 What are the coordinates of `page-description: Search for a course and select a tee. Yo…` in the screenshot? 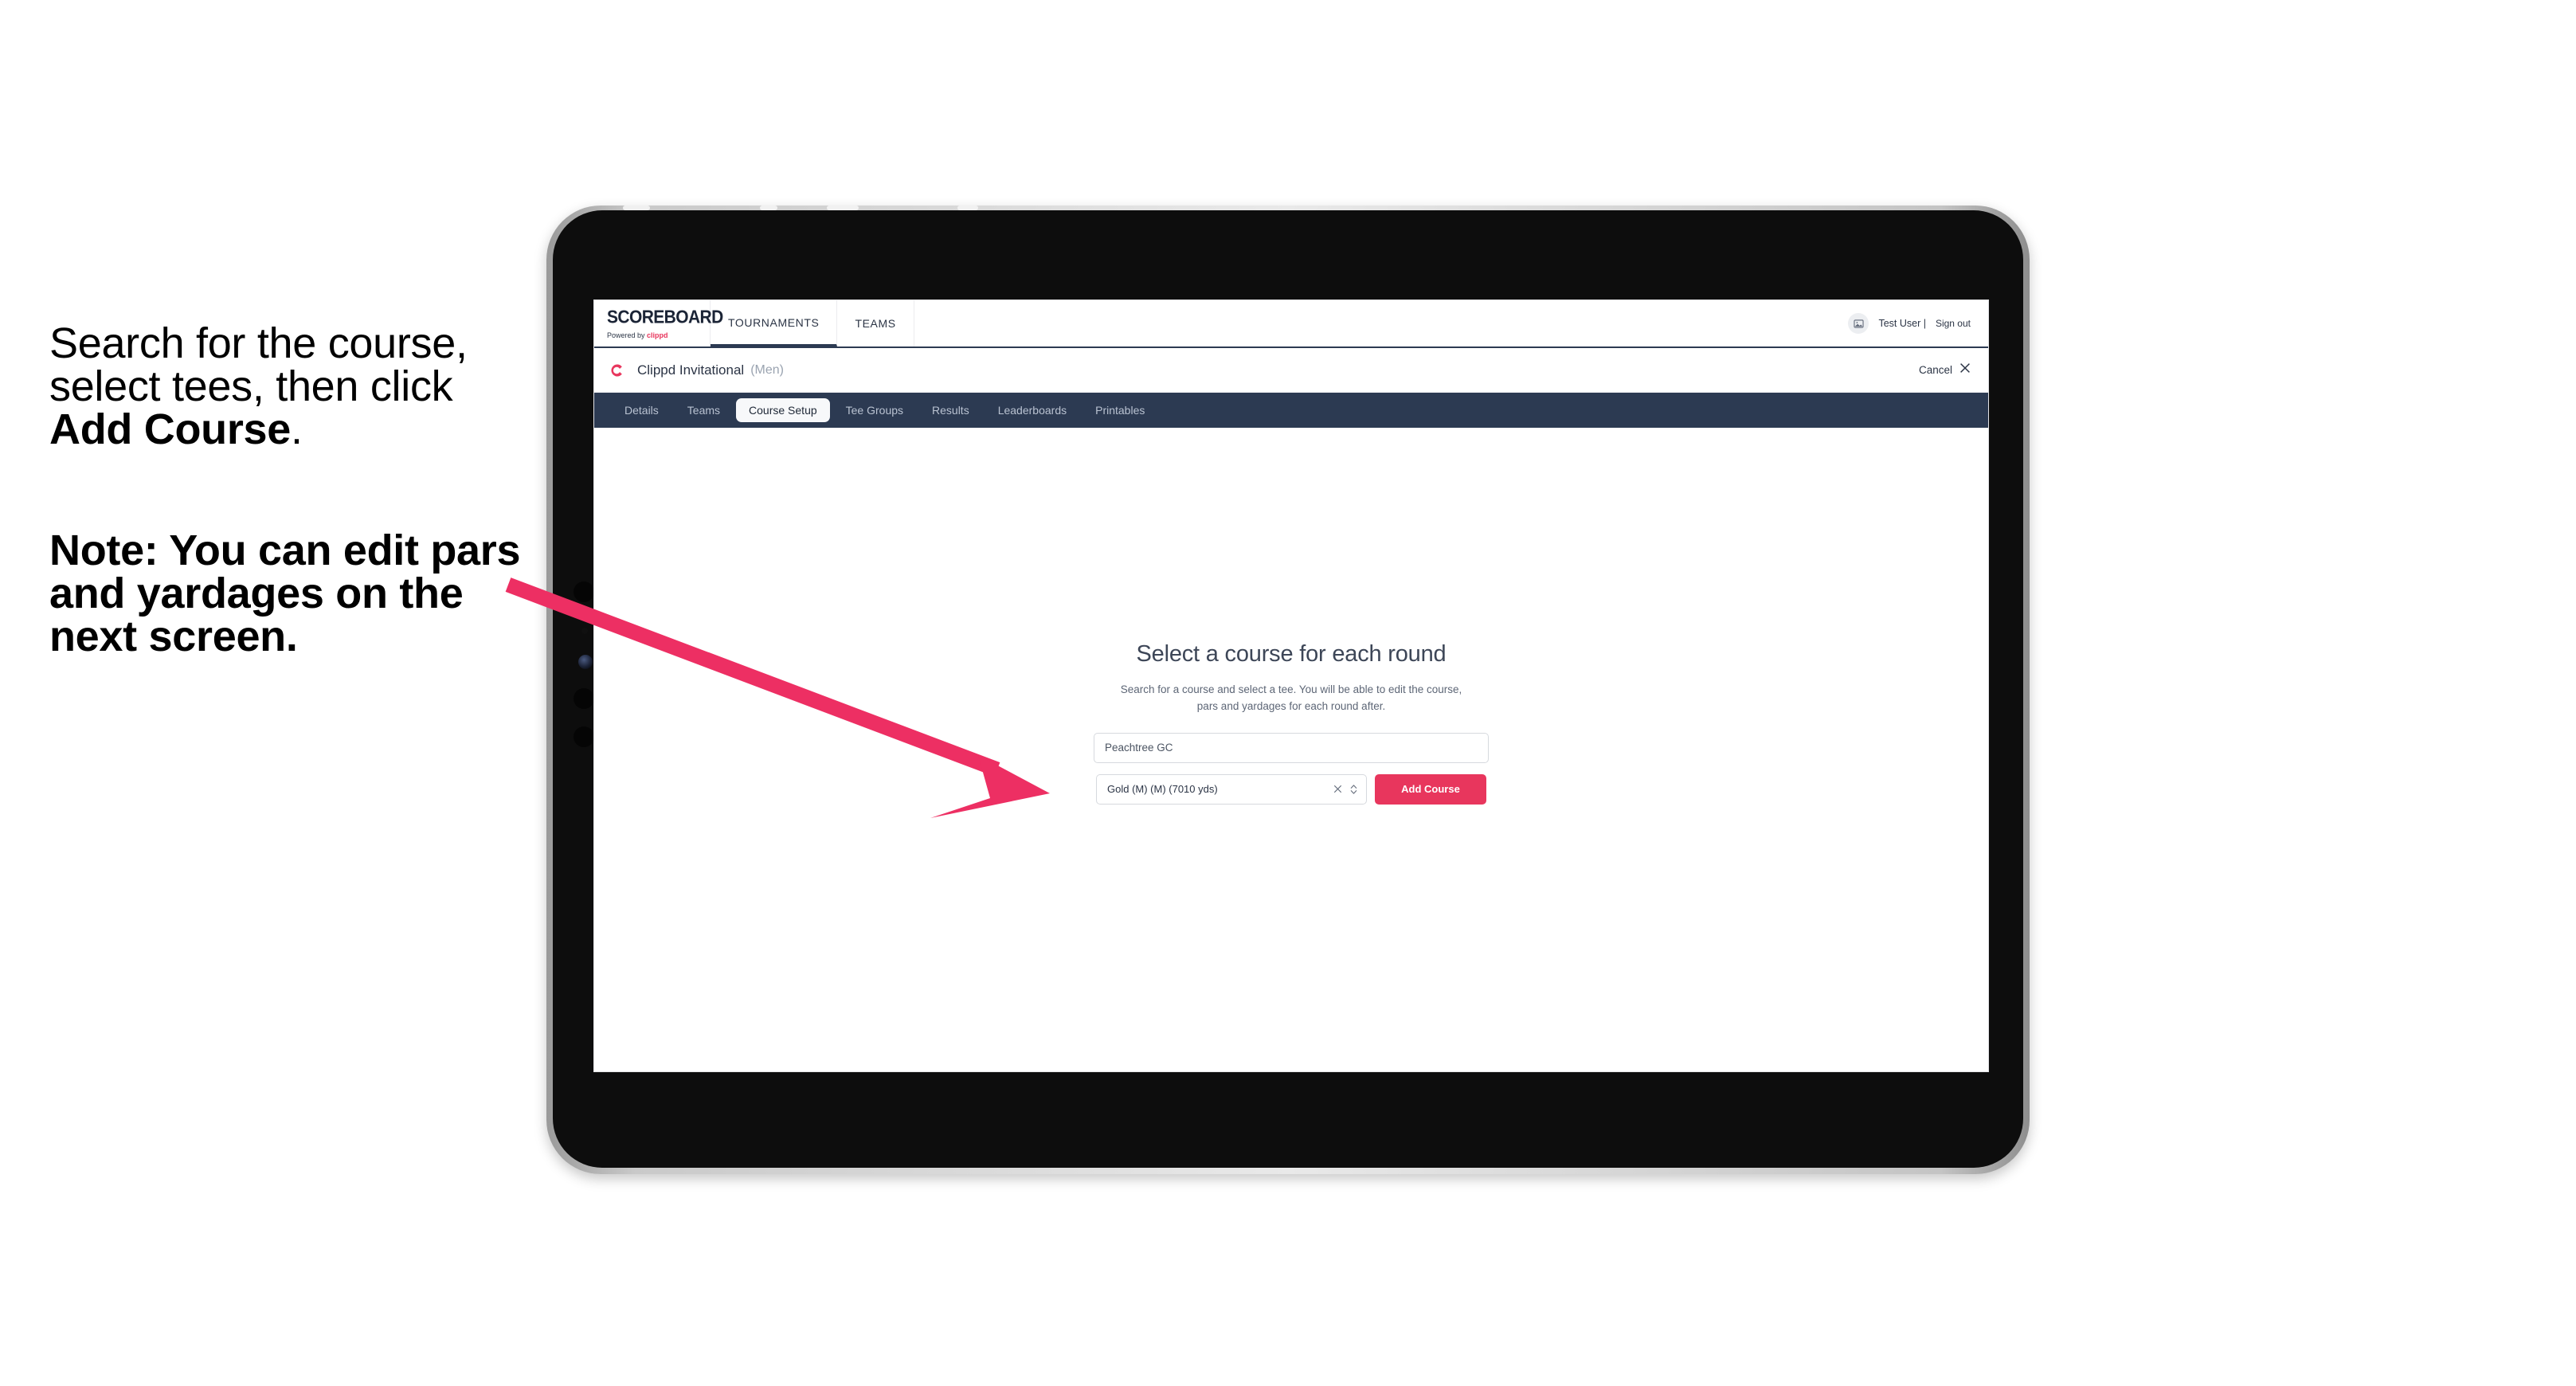 It's located at (1291, 697).